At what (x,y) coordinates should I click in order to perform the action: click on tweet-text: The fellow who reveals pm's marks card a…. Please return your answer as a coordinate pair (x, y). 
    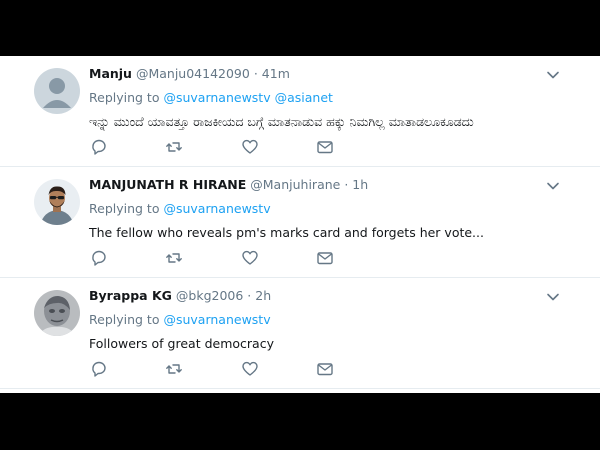
    Looking at the image, I should click on (286, 232).